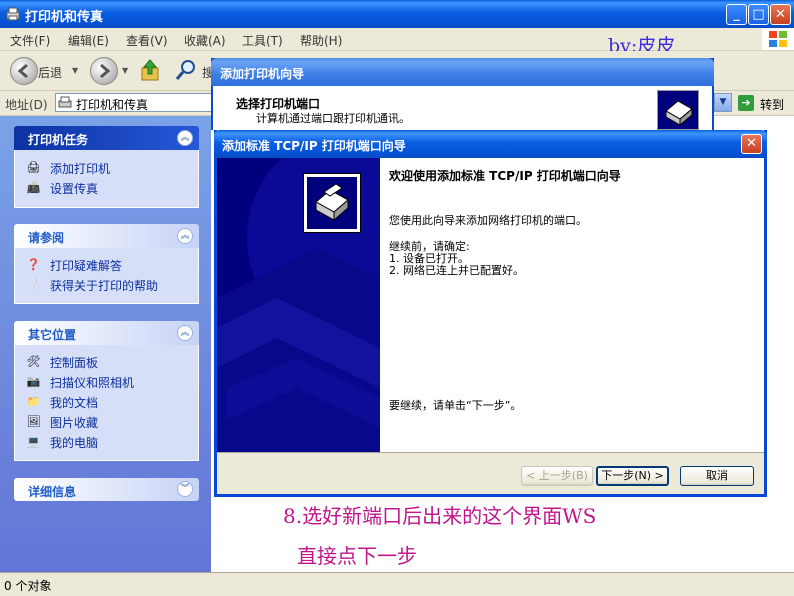 Image resolution: width=794 pixels, height=596 pixels. I want to click on maximize-button: □, so click(758, 14).